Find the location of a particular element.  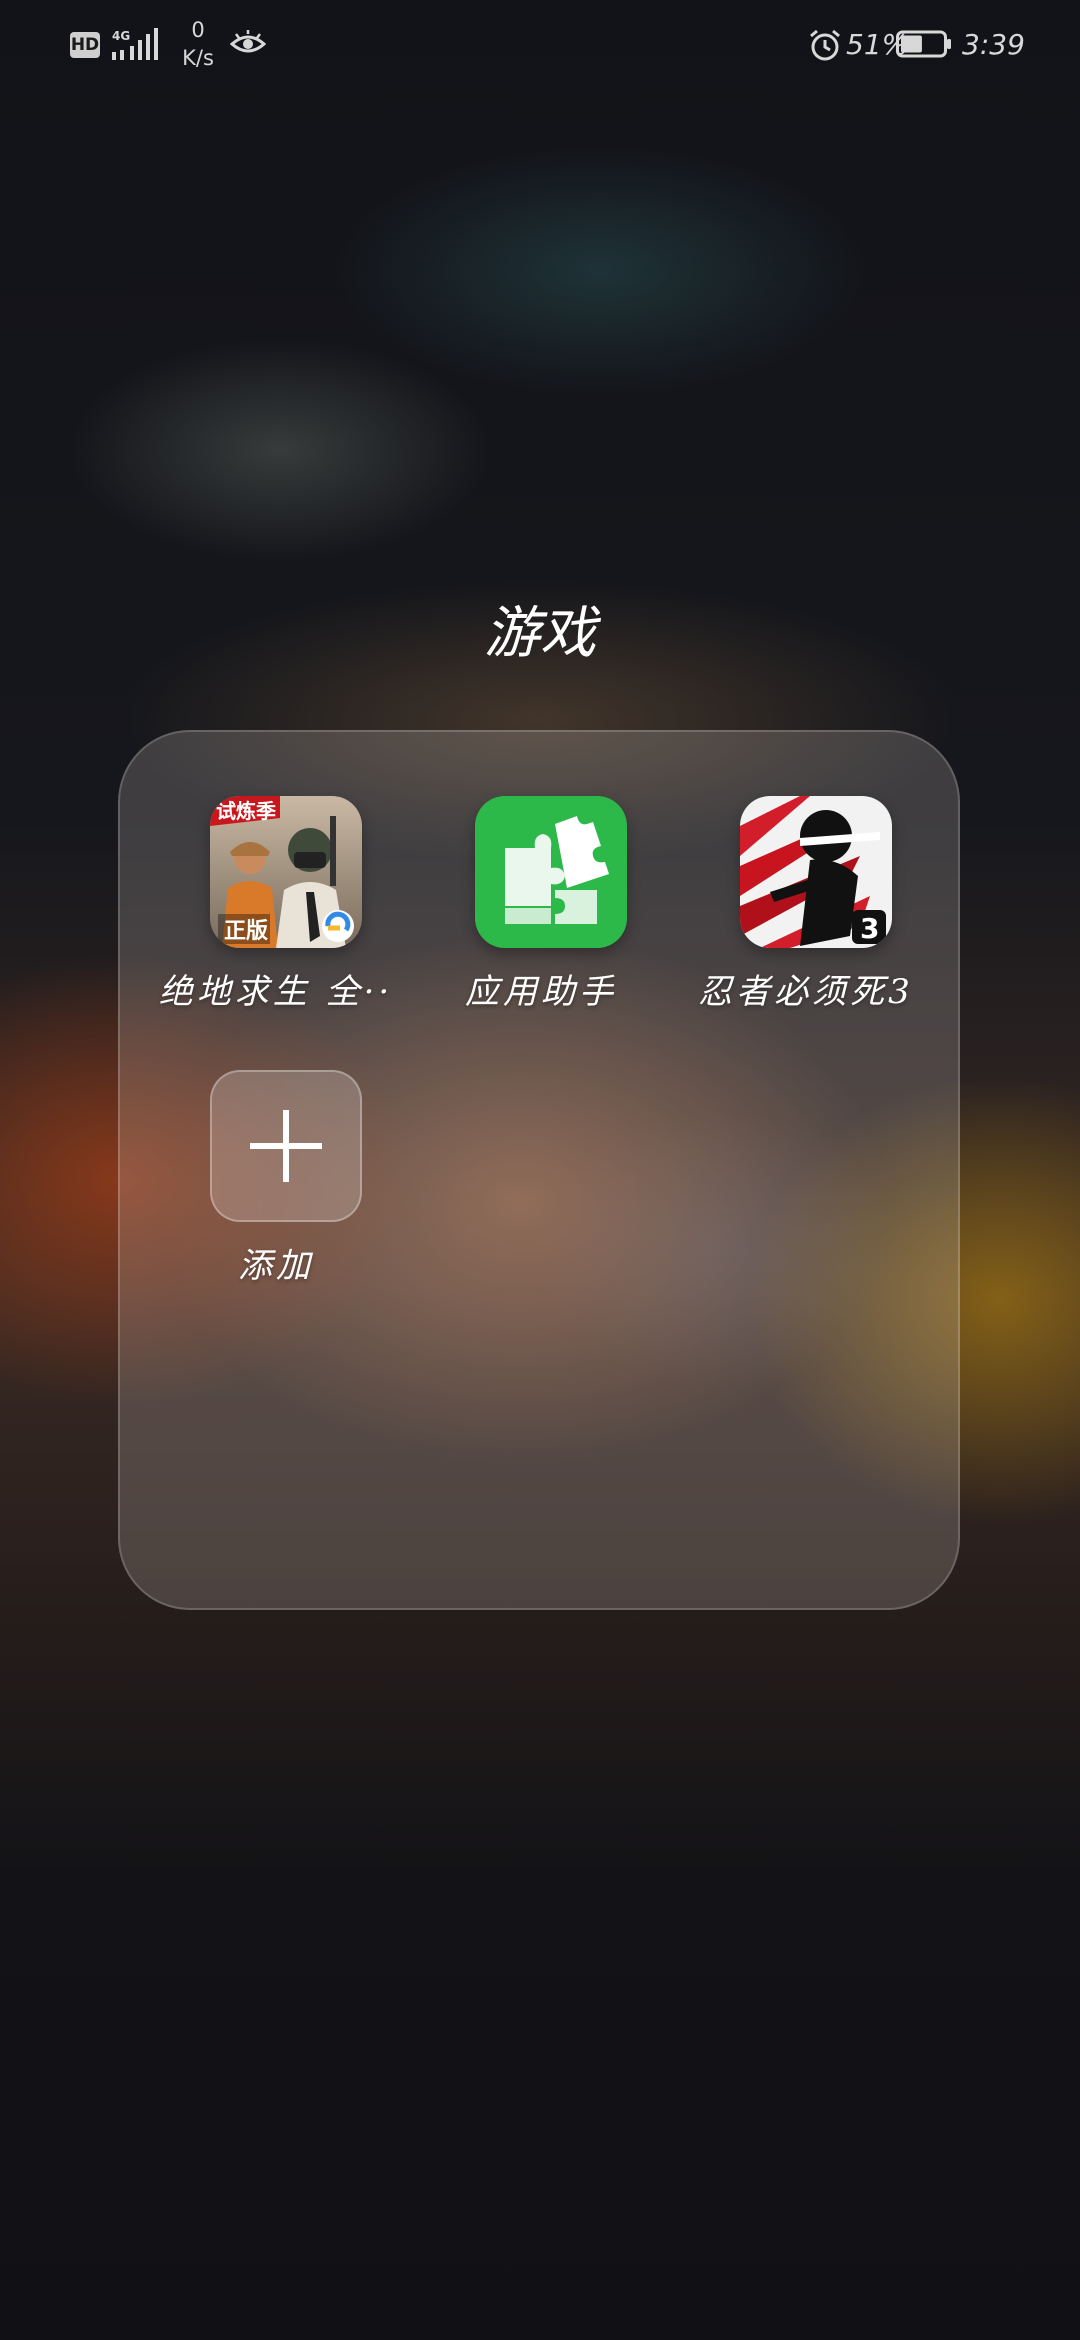

add-label: 添加 is located at coordinates (276, 1266).